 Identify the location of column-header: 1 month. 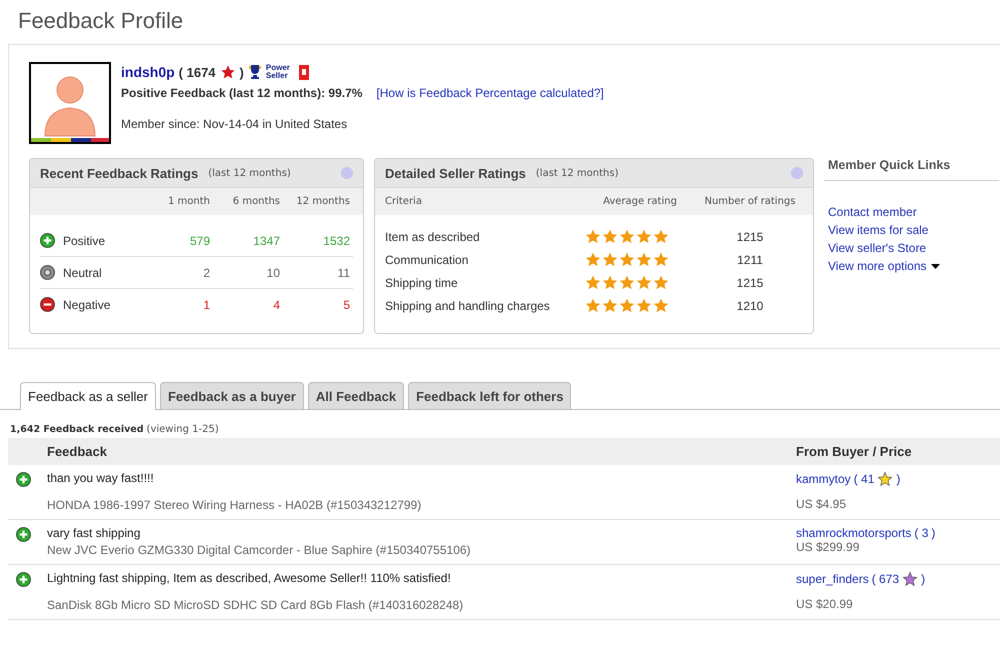
(188, 201).